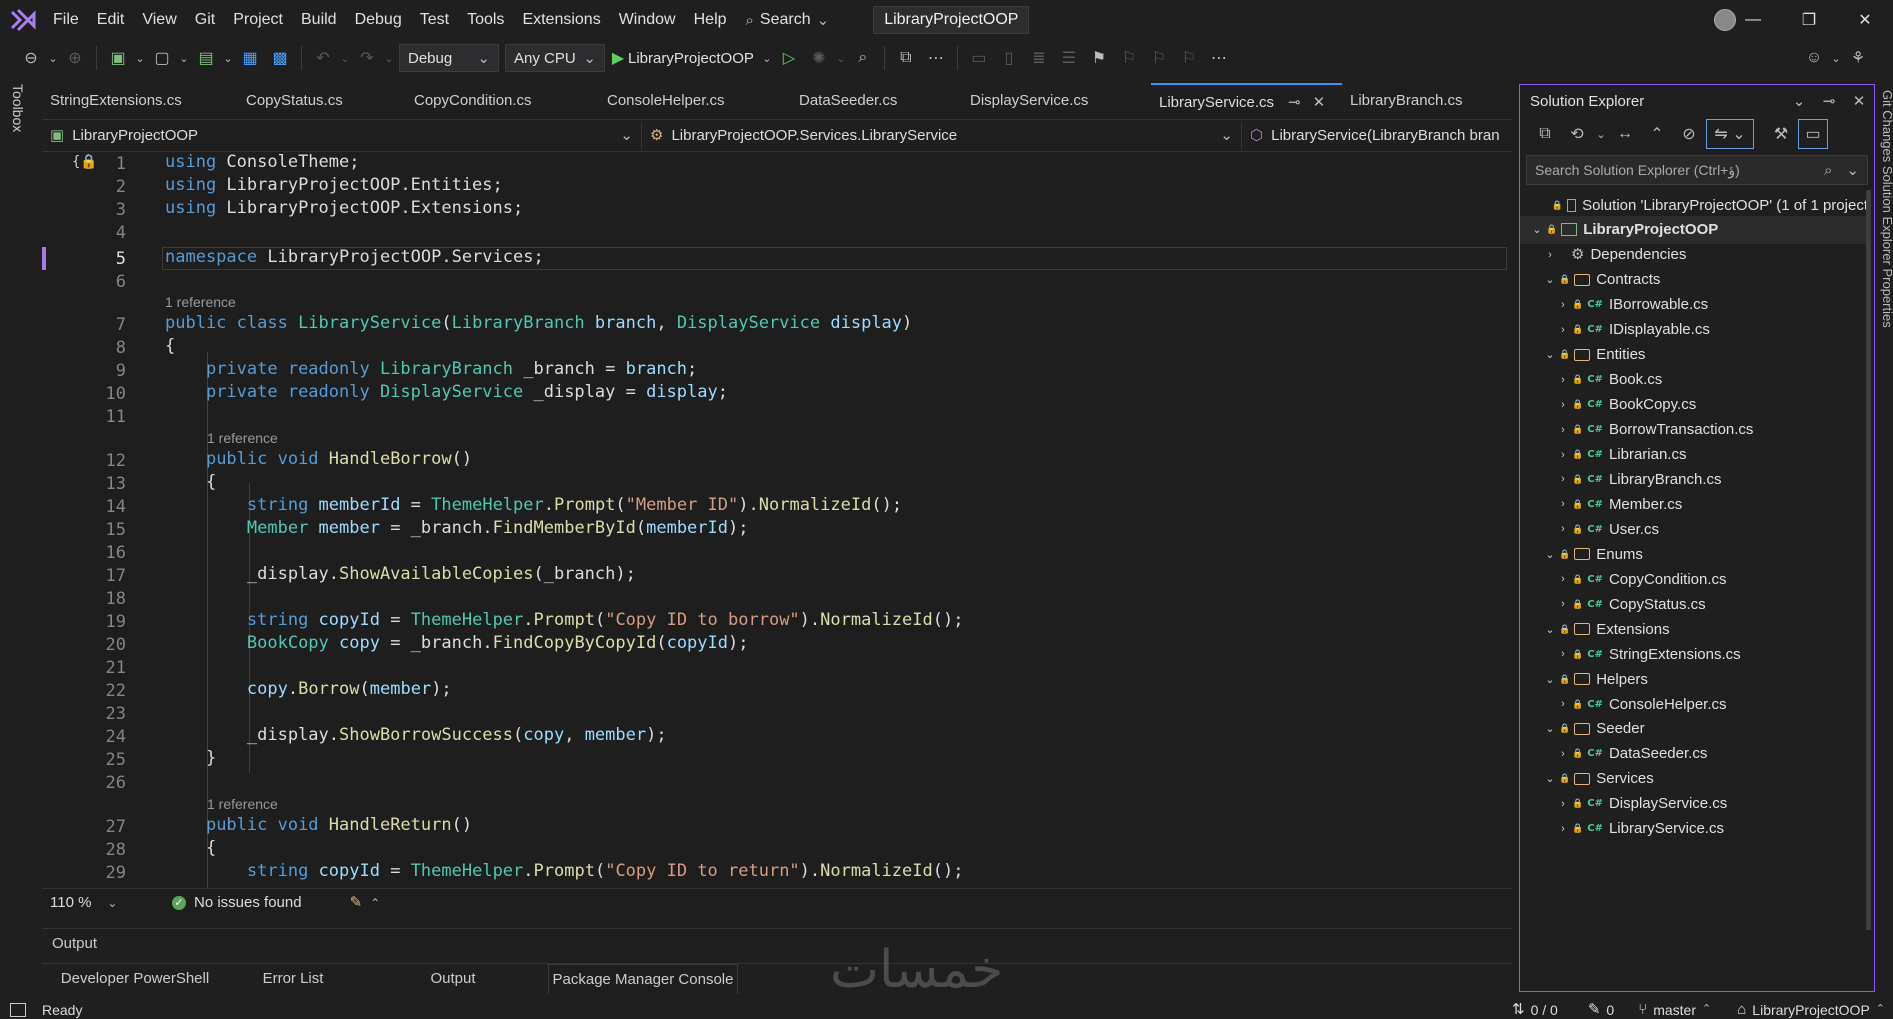  What do you see at coordinates (87, 902) in the screenshot?
I see `zoom-select: 110 % ⌄` at bounding box center [87, 902].